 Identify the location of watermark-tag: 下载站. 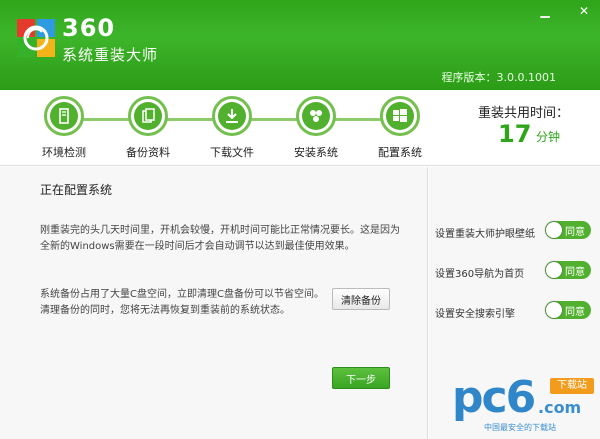
(572, 386).